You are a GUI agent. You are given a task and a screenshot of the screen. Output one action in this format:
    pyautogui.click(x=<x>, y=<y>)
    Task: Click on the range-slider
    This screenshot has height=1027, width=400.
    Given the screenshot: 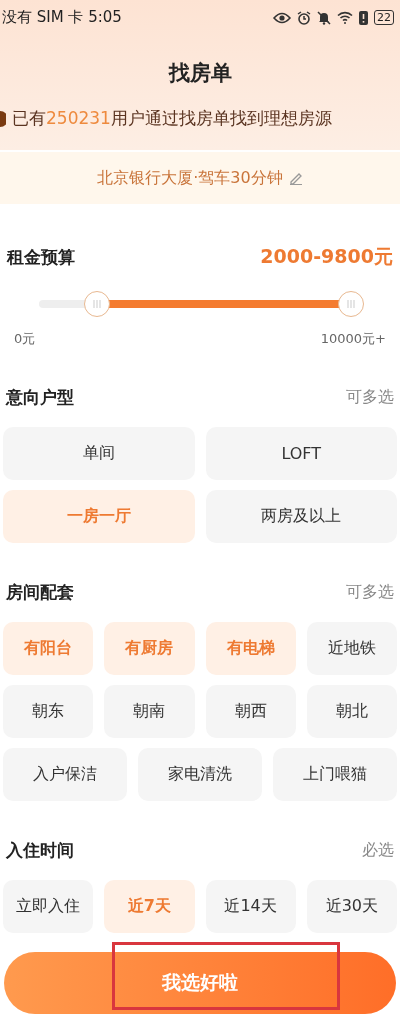 What is the action you would take?
    pyautogui.click(x=201, y=304)
    